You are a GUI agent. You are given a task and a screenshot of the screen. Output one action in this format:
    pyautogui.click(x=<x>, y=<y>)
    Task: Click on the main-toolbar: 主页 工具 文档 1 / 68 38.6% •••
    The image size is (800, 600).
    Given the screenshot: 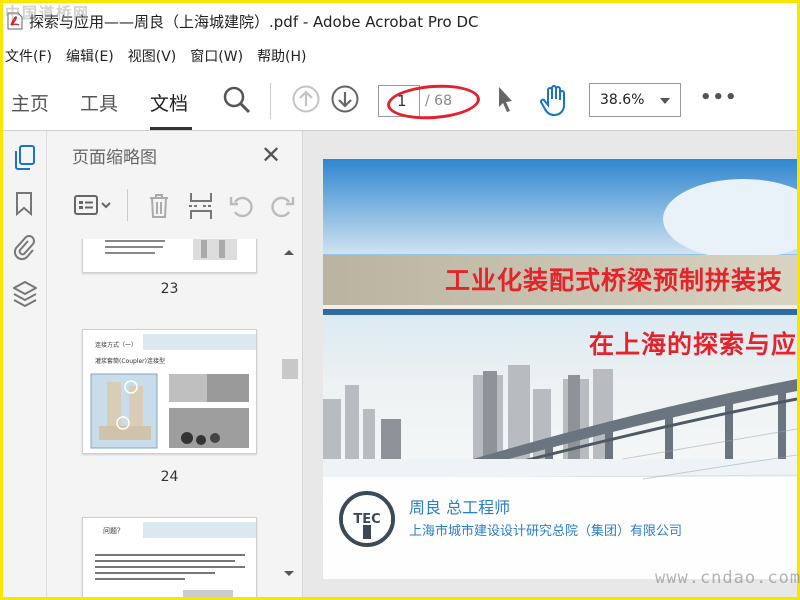 What is the action you would take?
    pyautogui.click(x=400, y=101)
    